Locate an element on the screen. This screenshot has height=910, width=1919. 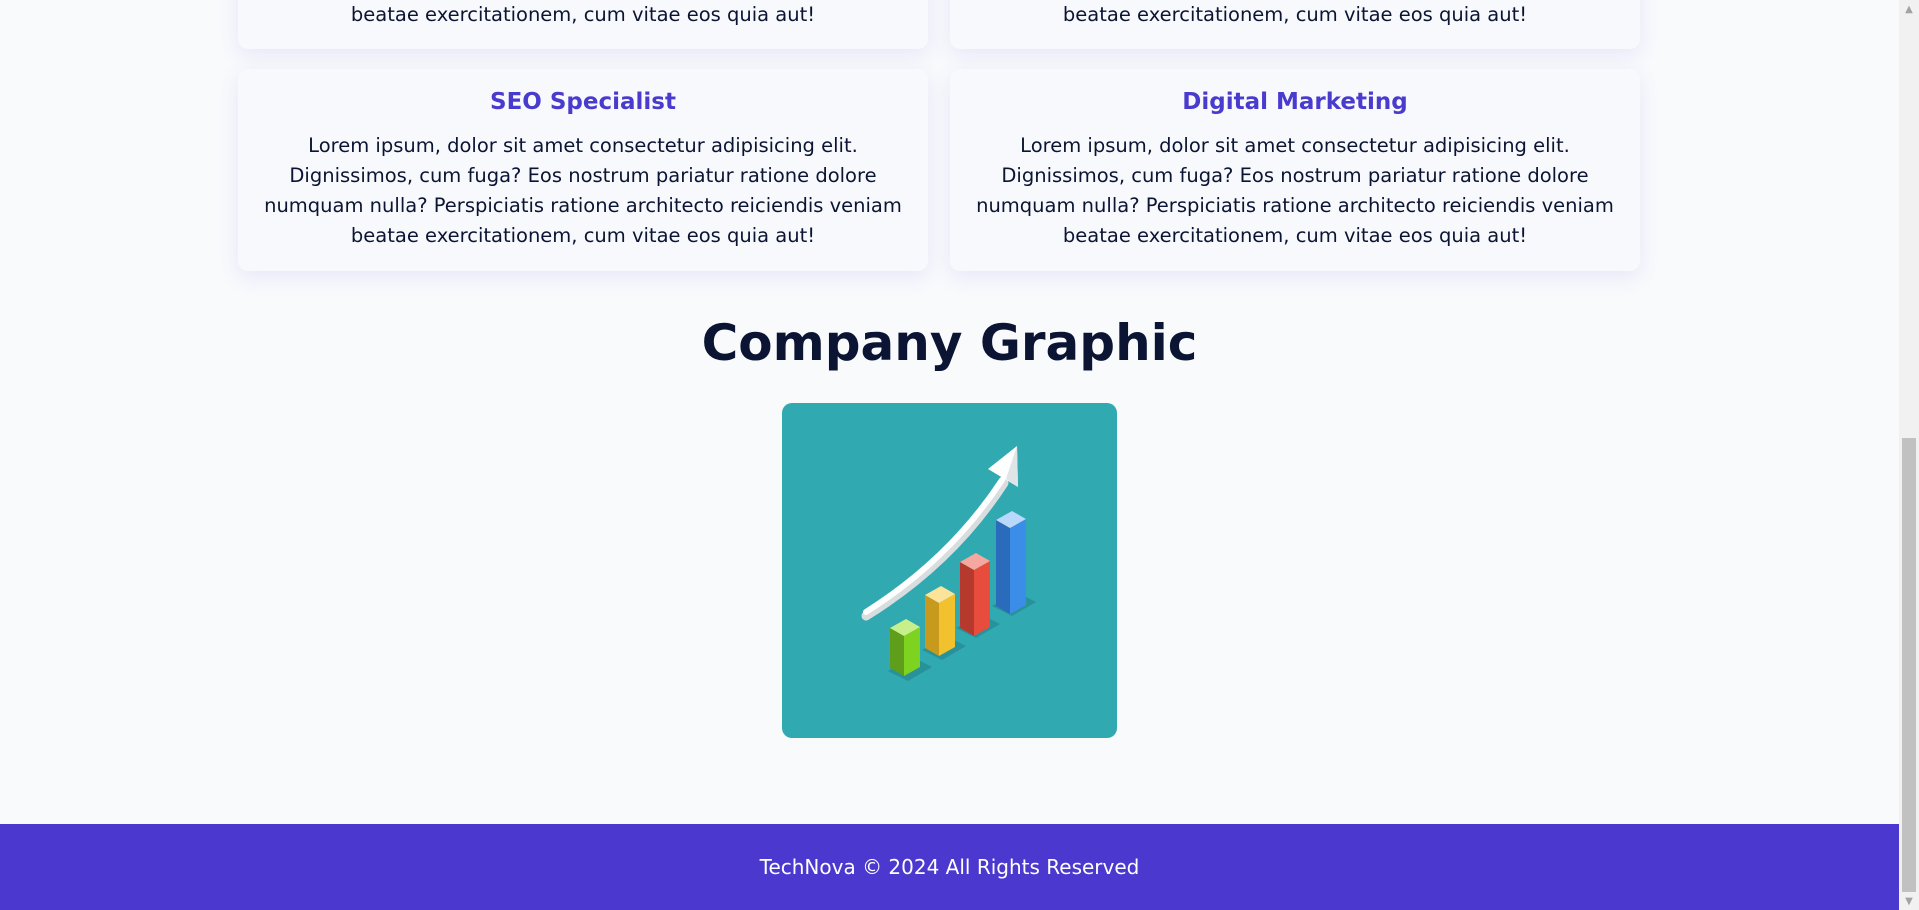
growth-bar-chart-arrow-icon is located at coordinates (948, 563).